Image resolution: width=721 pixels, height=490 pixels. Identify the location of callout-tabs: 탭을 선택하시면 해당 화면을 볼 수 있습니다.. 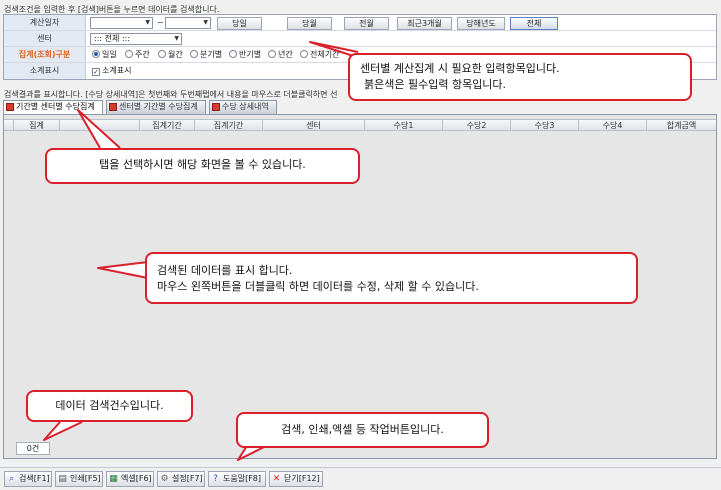
(202, 166).